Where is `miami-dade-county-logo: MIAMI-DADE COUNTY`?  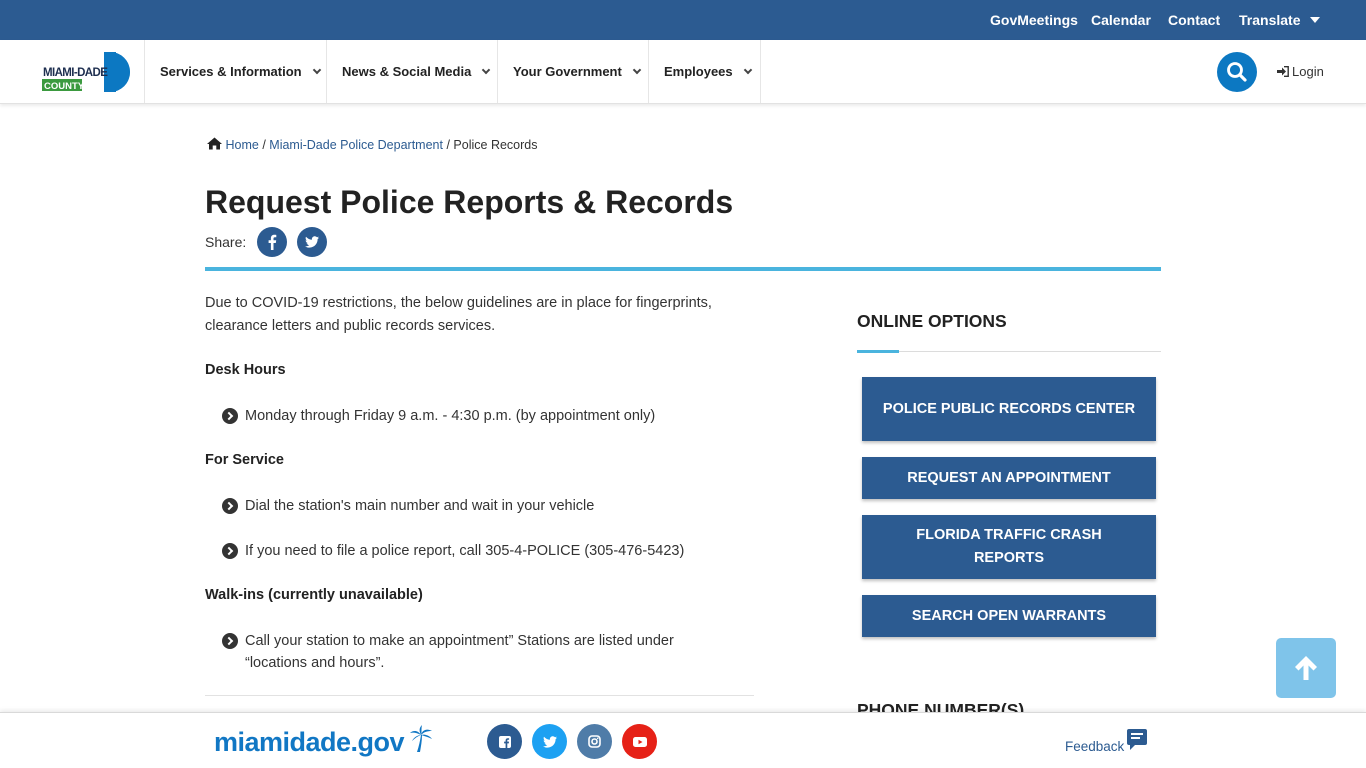
miami-dade-county-logo: MIAMI-DADE COUNTY is located at coordinates (86, 72).